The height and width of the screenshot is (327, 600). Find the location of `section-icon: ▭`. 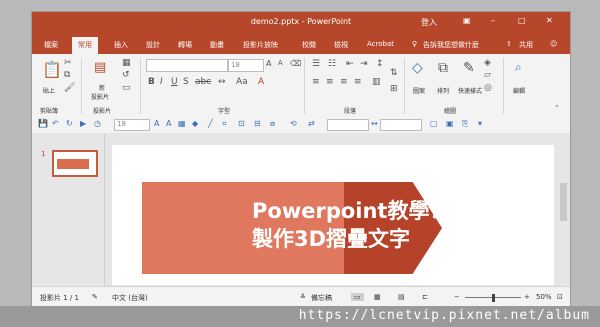

section-icon: ▭ is located at coordinates (126, 88).